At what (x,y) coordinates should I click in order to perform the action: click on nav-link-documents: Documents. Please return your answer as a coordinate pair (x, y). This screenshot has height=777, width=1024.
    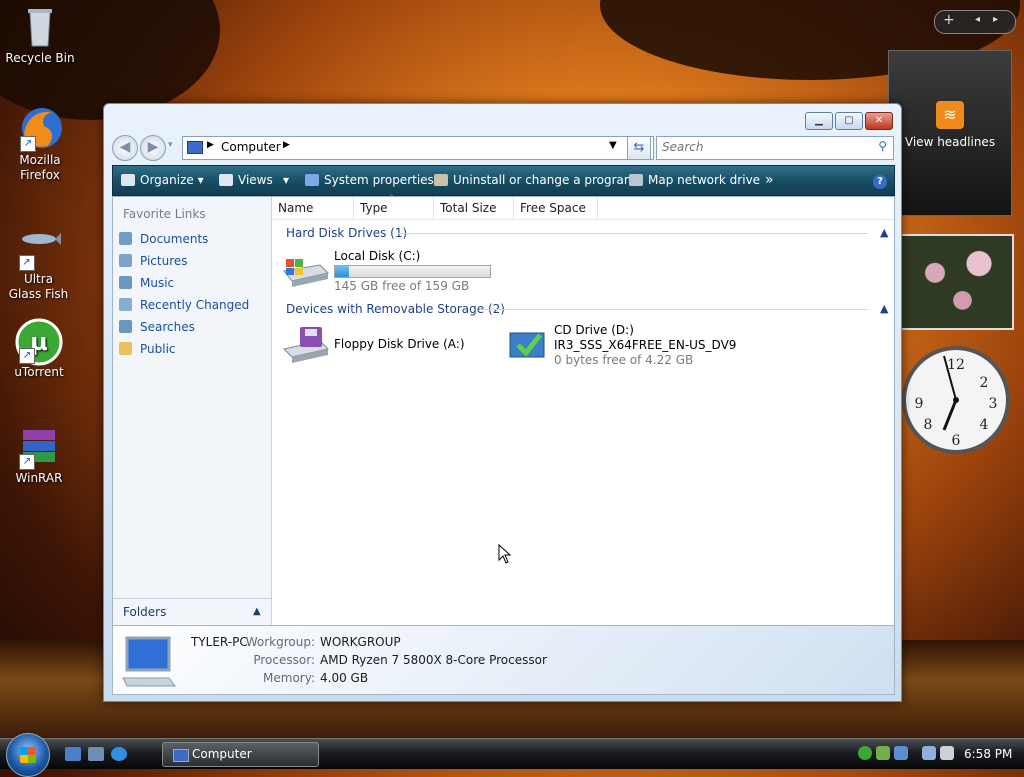
    Looking at the image, I should click on (163, 239).